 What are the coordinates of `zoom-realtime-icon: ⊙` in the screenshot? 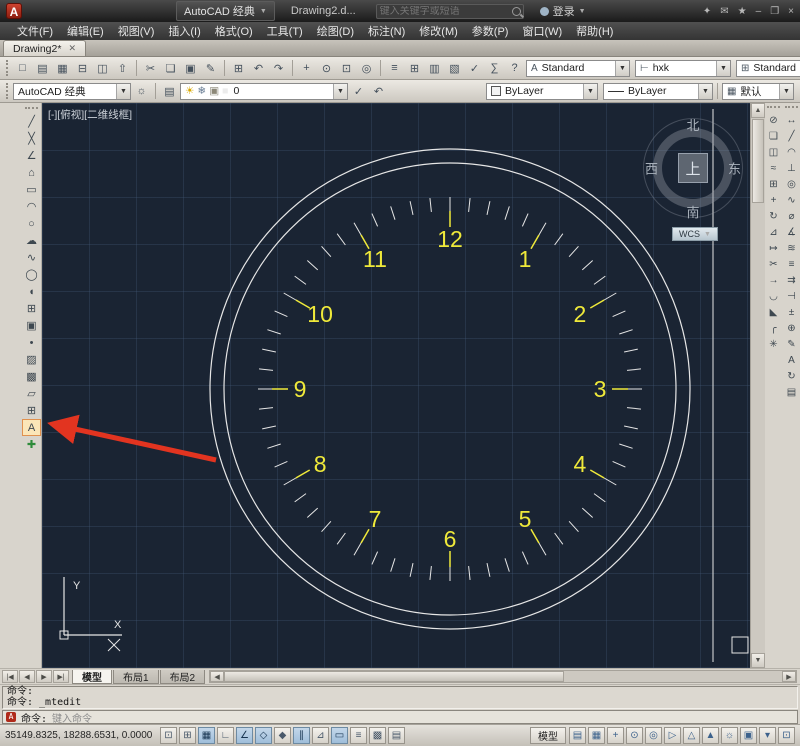 It's located at (326, 68).